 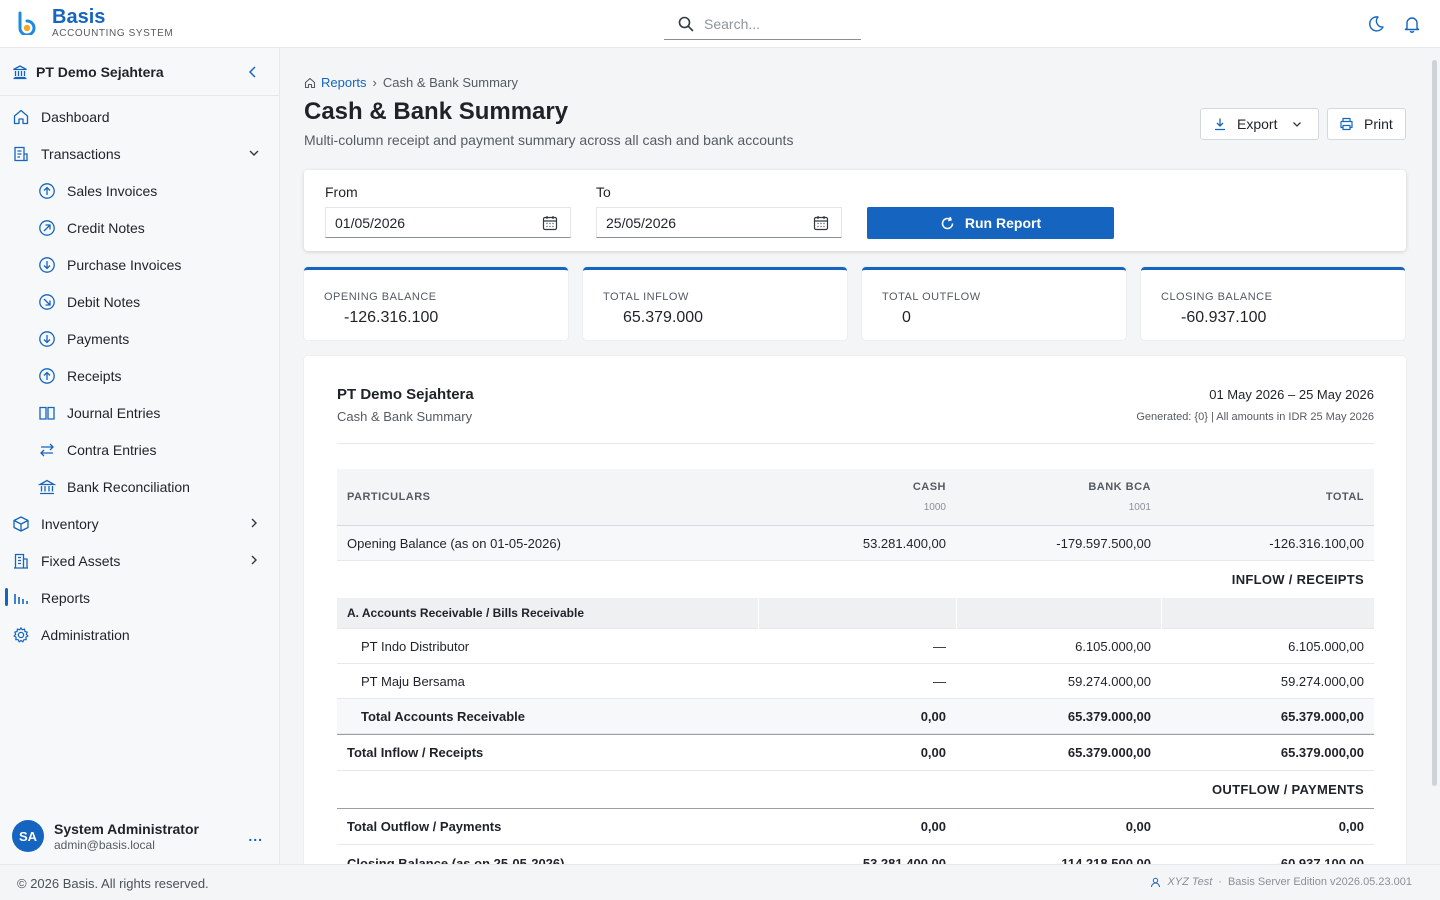 I want to click on arrow-down-right-circle-icon, so click(x=47, y=301).